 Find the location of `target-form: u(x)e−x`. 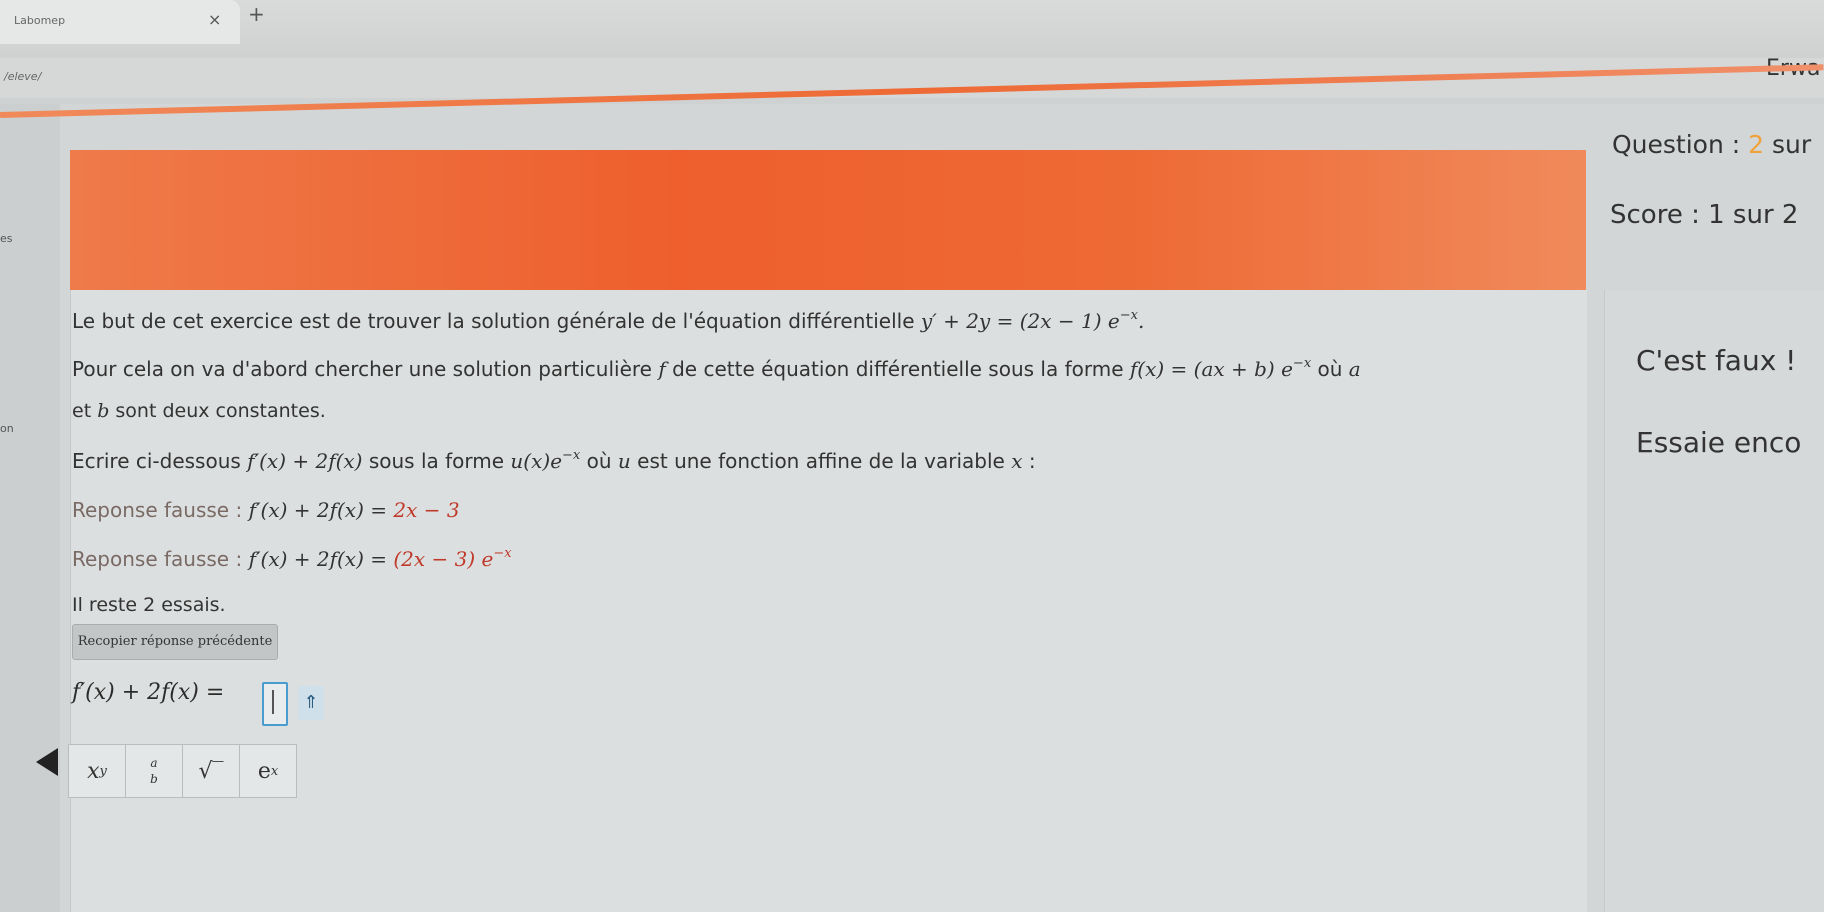

target-form: u(x)e−x is located at coordinates (545, 460).